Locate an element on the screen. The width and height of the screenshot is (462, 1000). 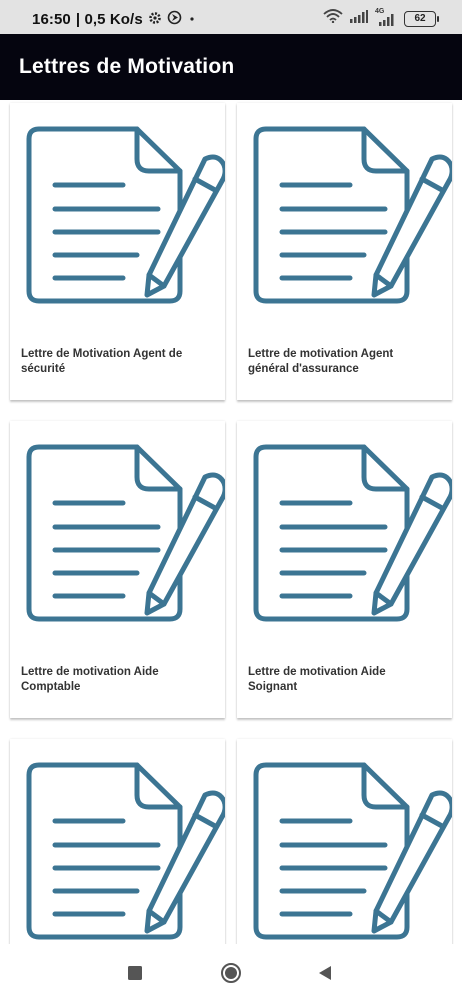
app-bar: Lettres de Motivation is located at coordinates (231, 67).